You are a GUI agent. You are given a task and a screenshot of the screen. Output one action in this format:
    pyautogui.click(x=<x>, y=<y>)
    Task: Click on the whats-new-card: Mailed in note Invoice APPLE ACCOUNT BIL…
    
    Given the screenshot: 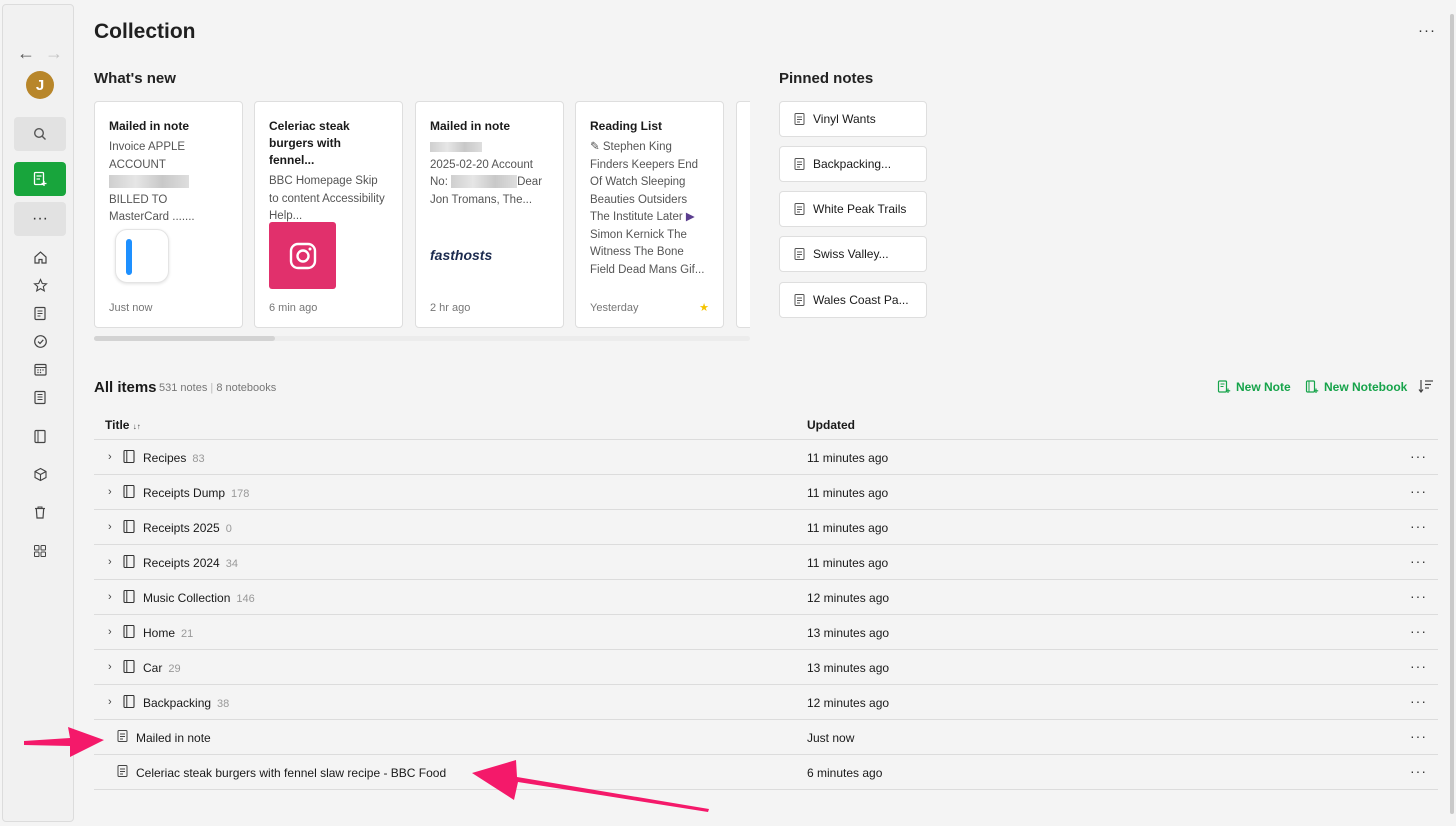 What is the action you would take?
    pyautogui.click(x=168, y=214)
    